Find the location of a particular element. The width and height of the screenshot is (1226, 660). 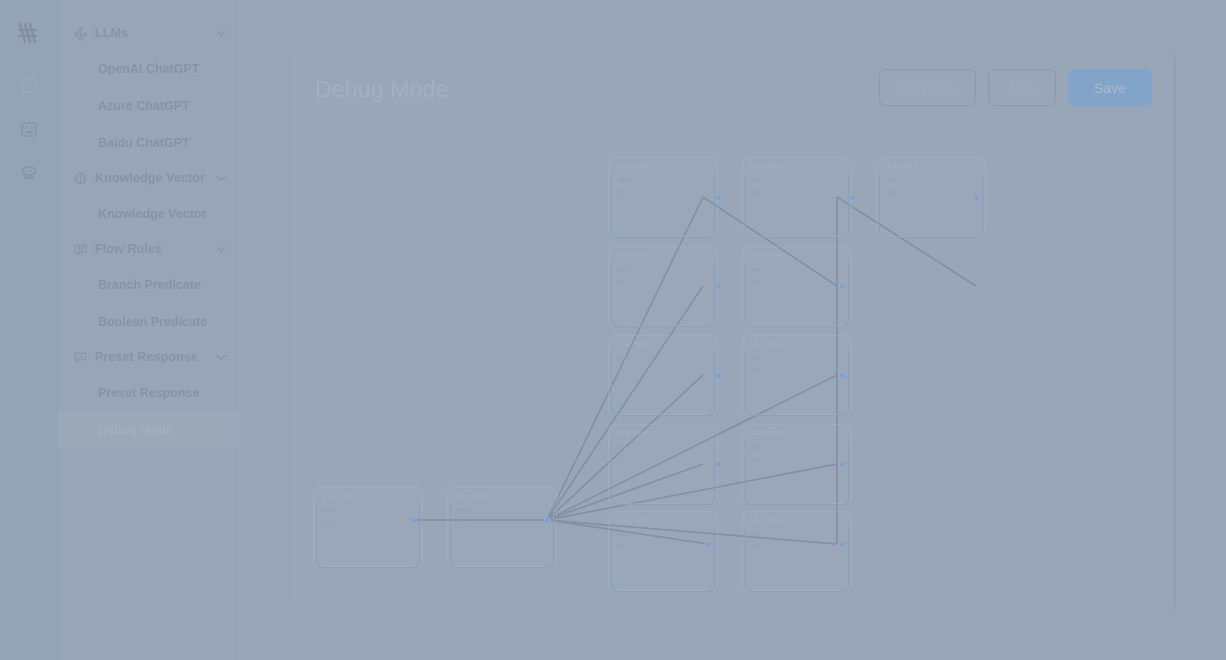

robot-head-icon is located at coordinates (29, 85).